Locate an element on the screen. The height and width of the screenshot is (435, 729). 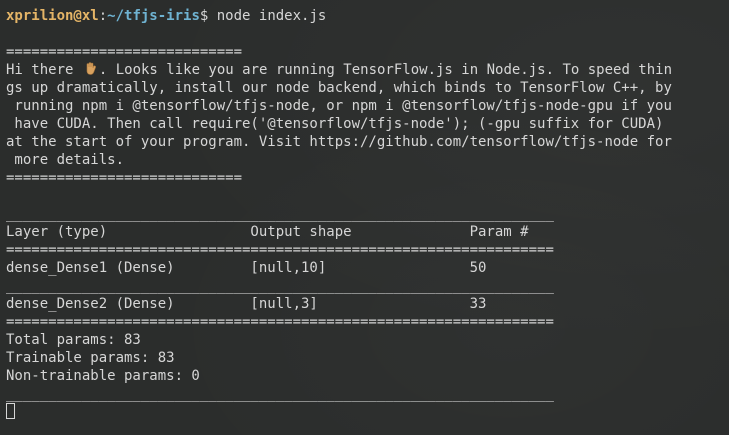
notice-text-1a: Hi there is located at coordinates (44, 70).